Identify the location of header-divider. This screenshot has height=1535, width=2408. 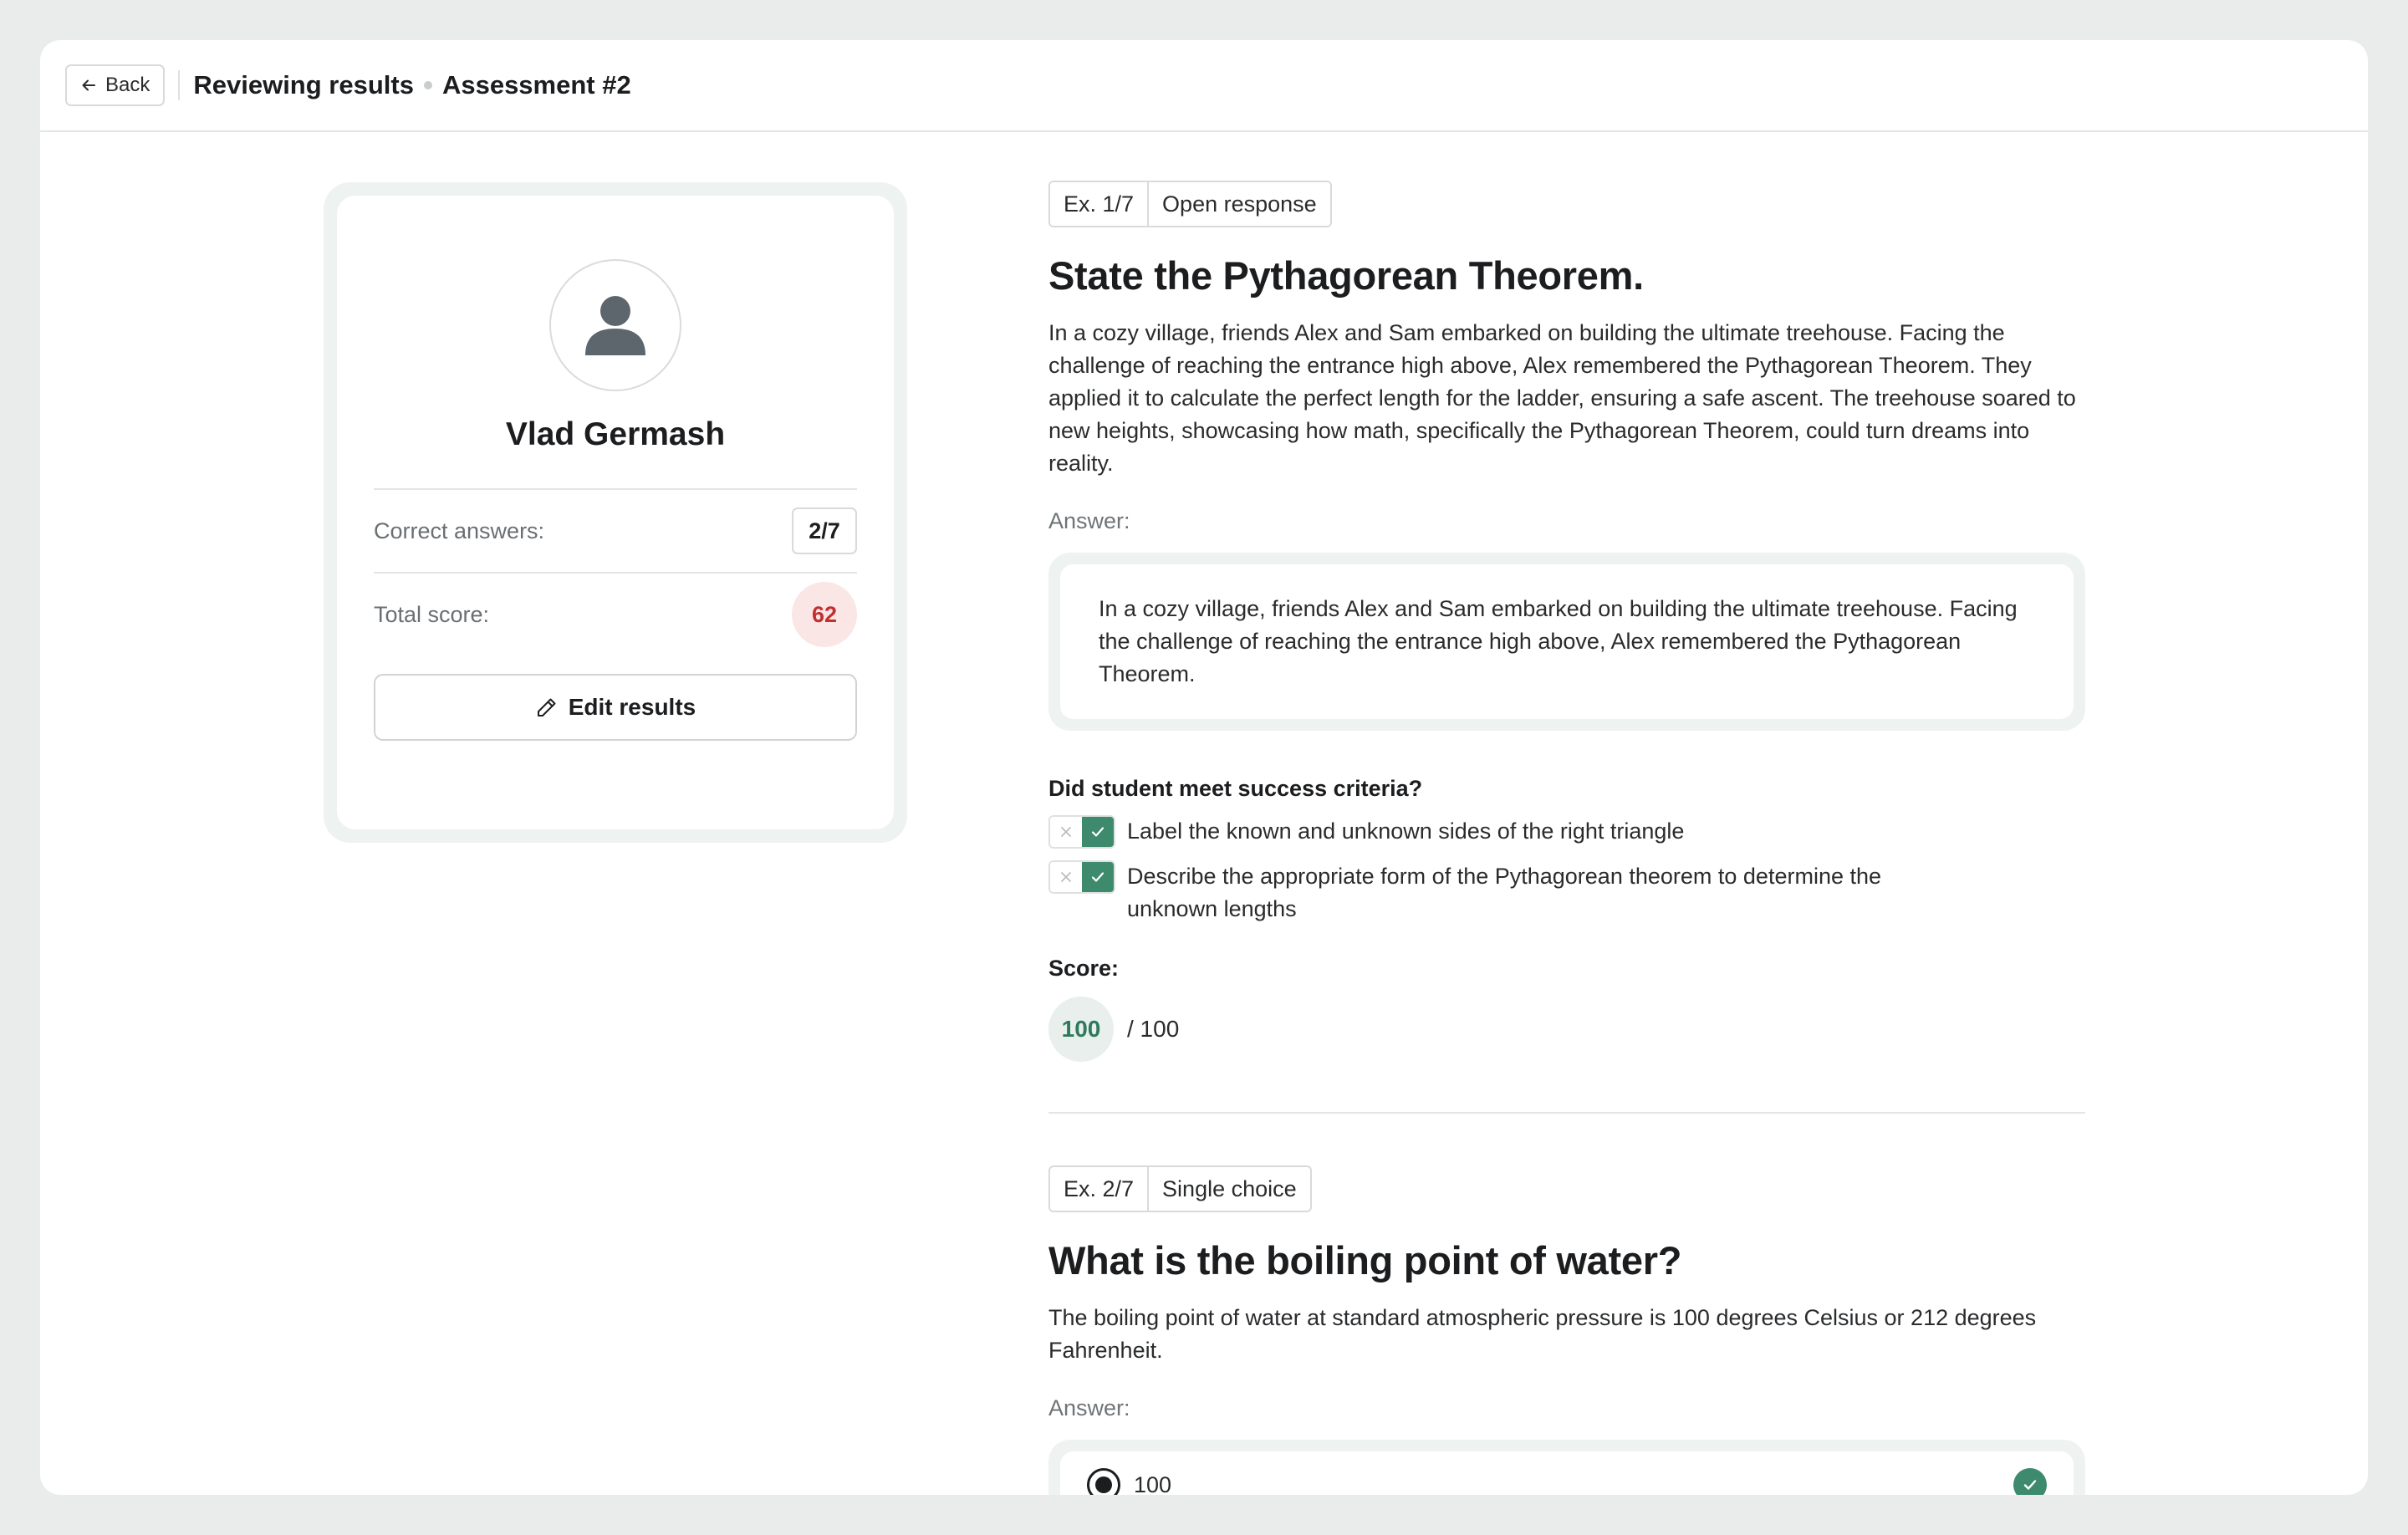
(180, 85).